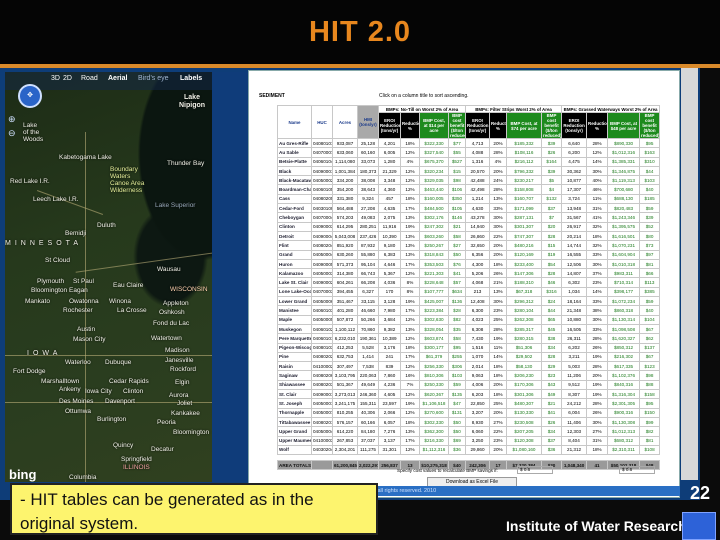  Describe the element at coordinates (294, 282) in the screenshot. I see `row-name: Lake St. Clair` at that location.